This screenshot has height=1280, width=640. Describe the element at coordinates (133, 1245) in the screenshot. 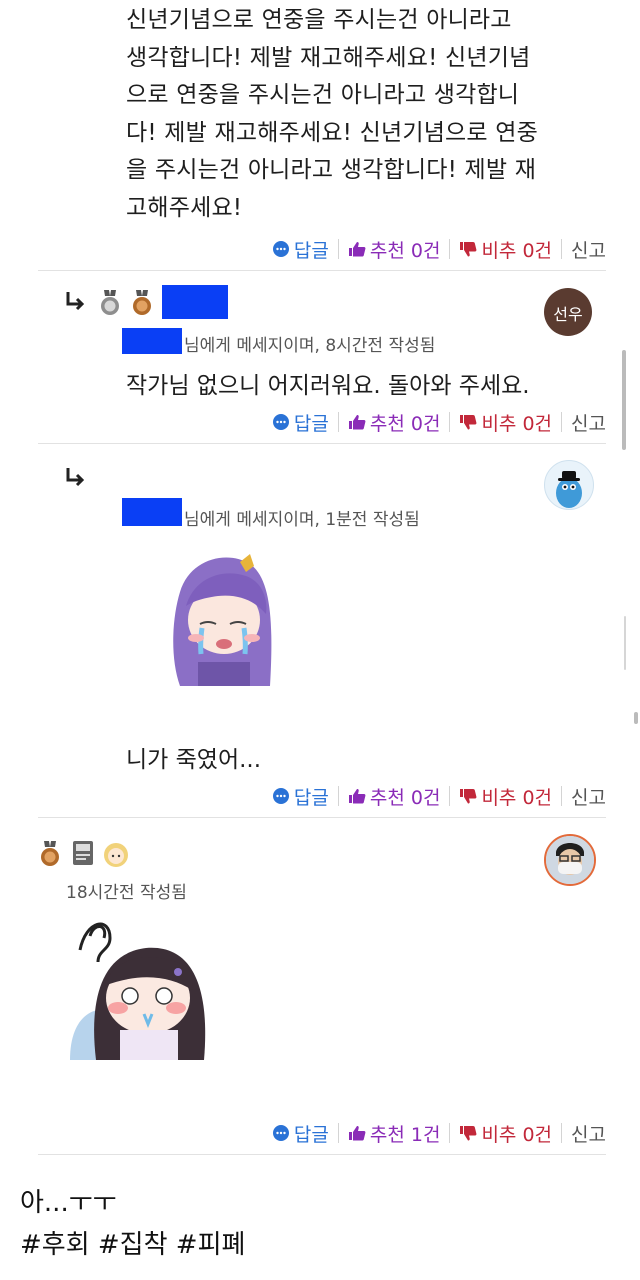

I see `caption-hashtags: #후회 #집착 #피폐` at that location.